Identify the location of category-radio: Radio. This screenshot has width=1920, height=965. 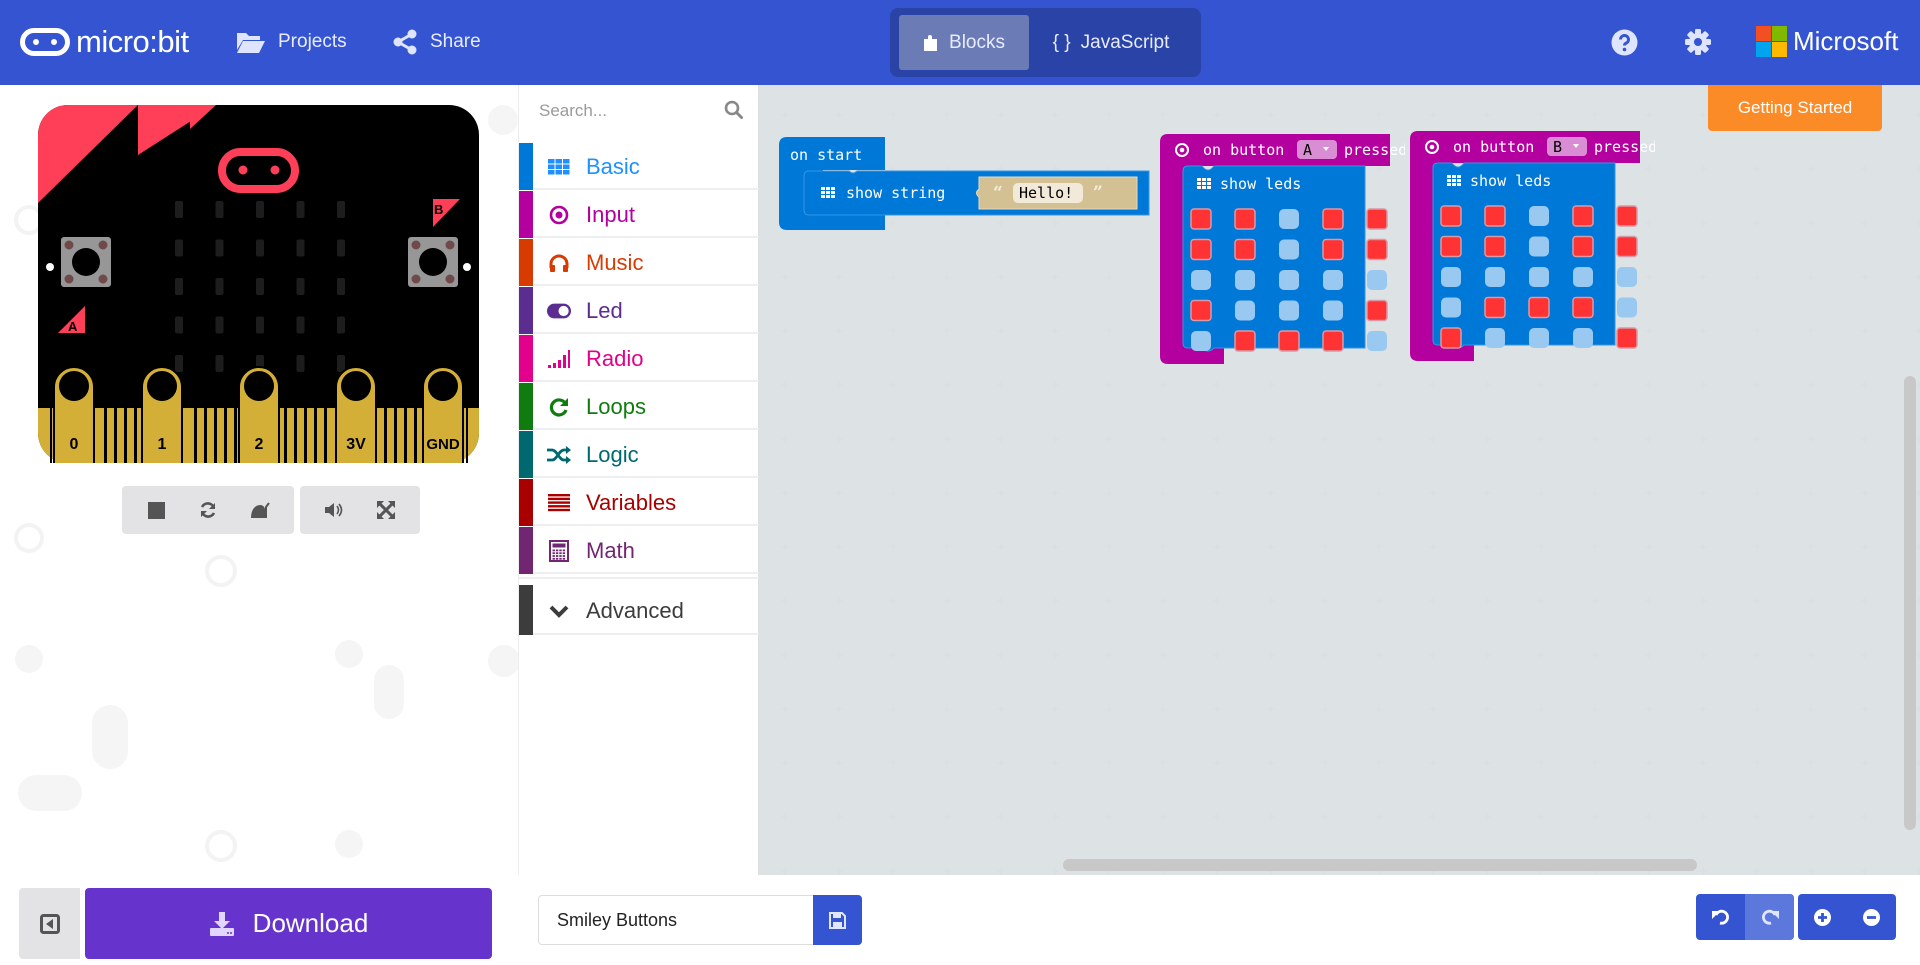
(639, 358).